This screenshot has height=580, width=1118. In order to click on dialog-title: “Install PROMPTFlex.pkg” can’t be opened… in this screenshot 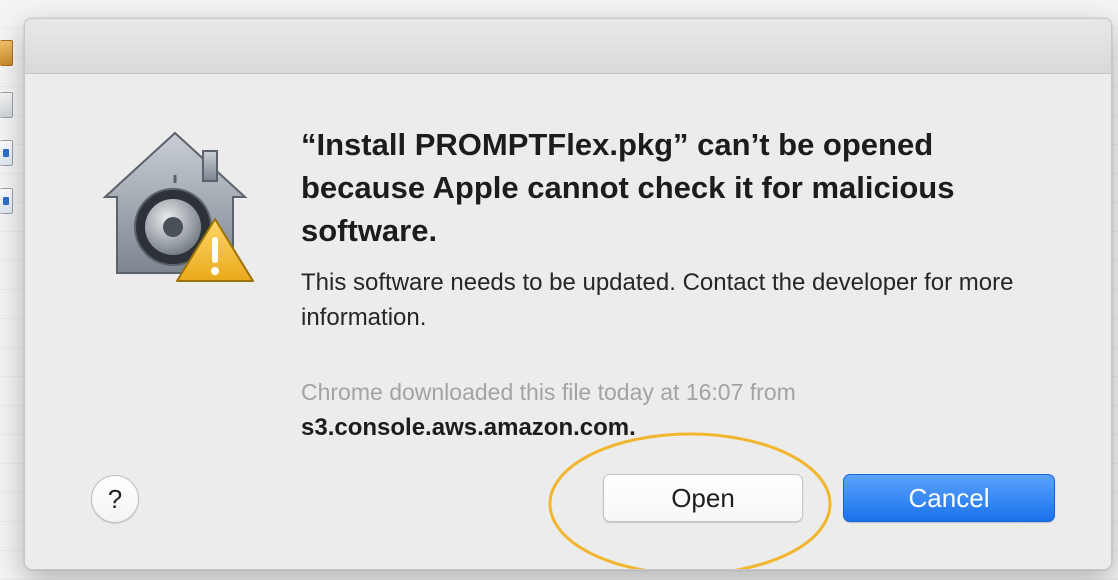, I will do `click(628, 187)`.